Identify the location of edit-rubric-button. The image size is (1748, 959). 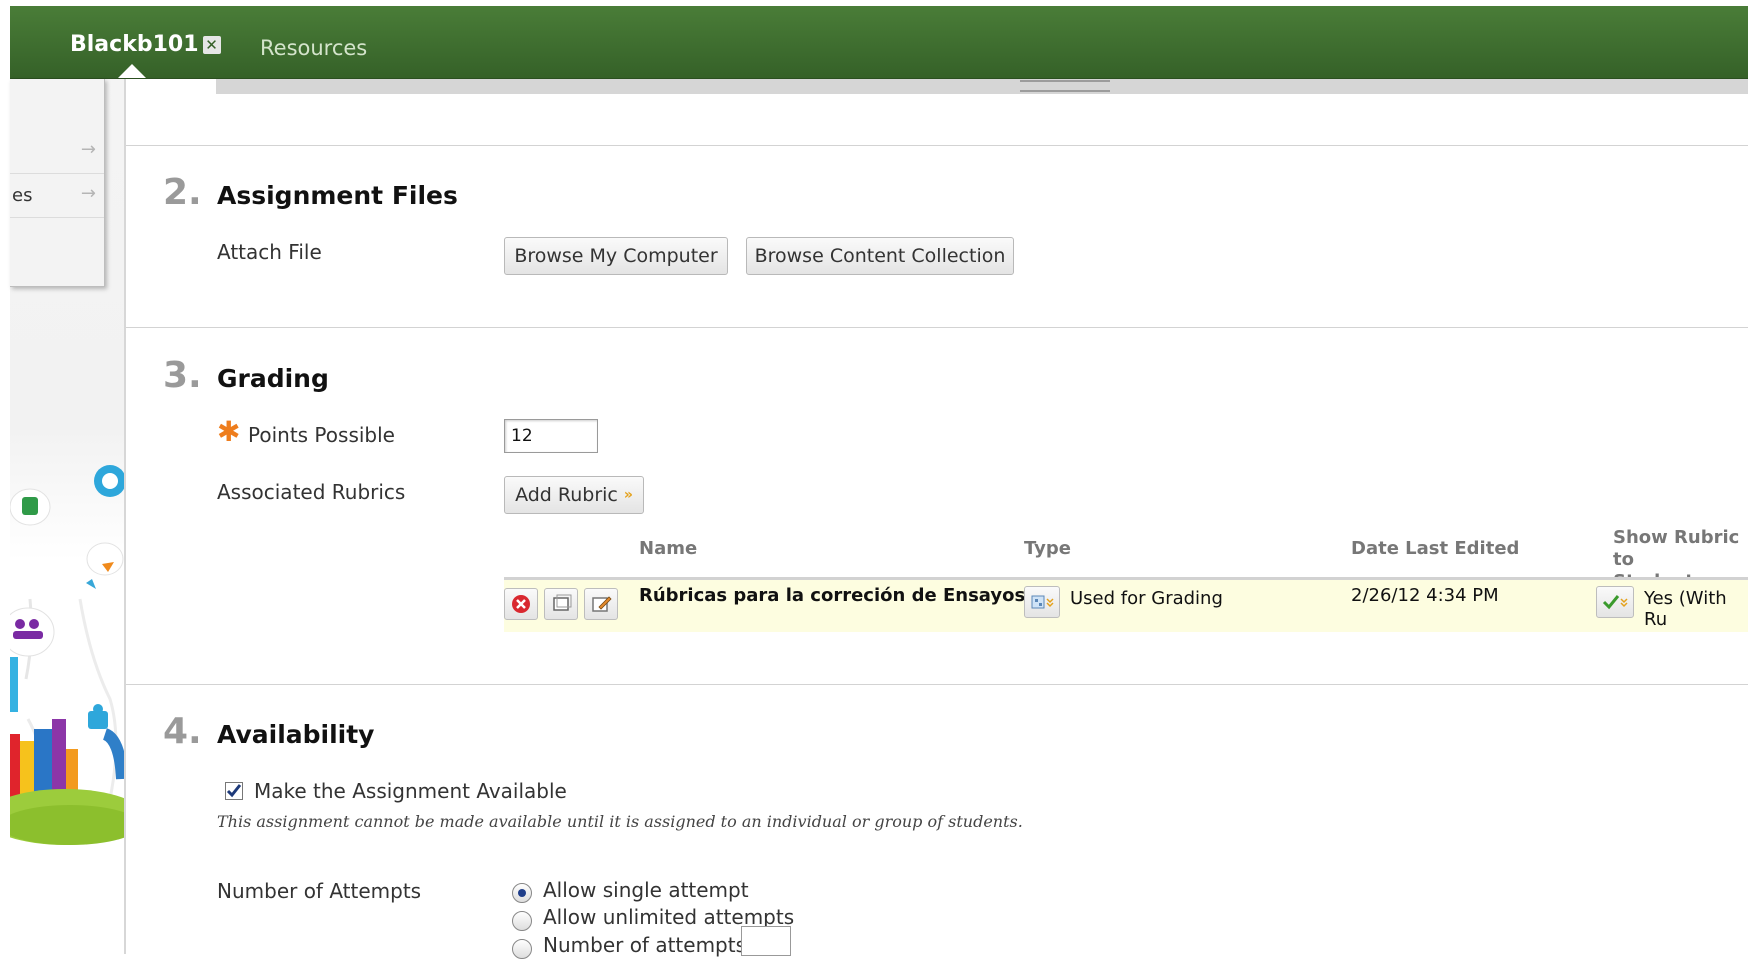
(601, 604).